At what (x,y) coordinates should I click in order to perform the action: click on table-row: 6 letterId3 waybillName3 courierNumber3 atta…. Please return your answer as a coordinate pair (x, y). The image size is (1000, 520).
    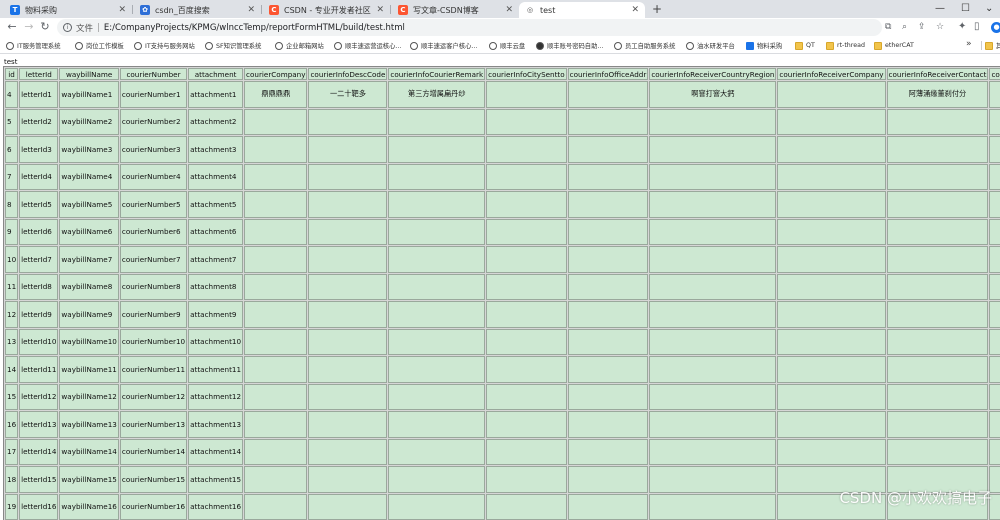
    Looking at the image, I should click on (502, 149).